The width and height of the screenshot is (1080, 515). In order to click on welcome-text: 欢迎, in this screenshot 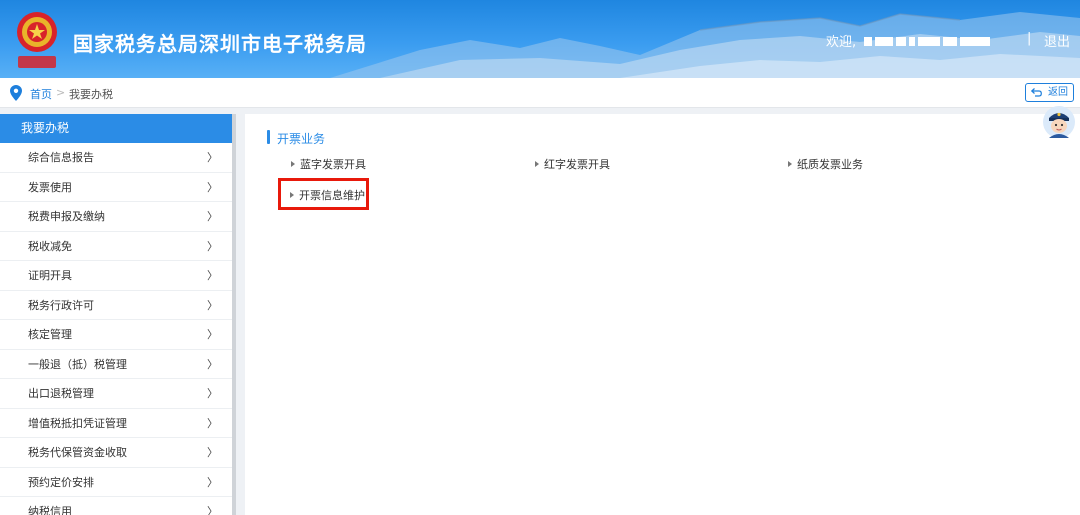, I will do `click(841, 42)`.